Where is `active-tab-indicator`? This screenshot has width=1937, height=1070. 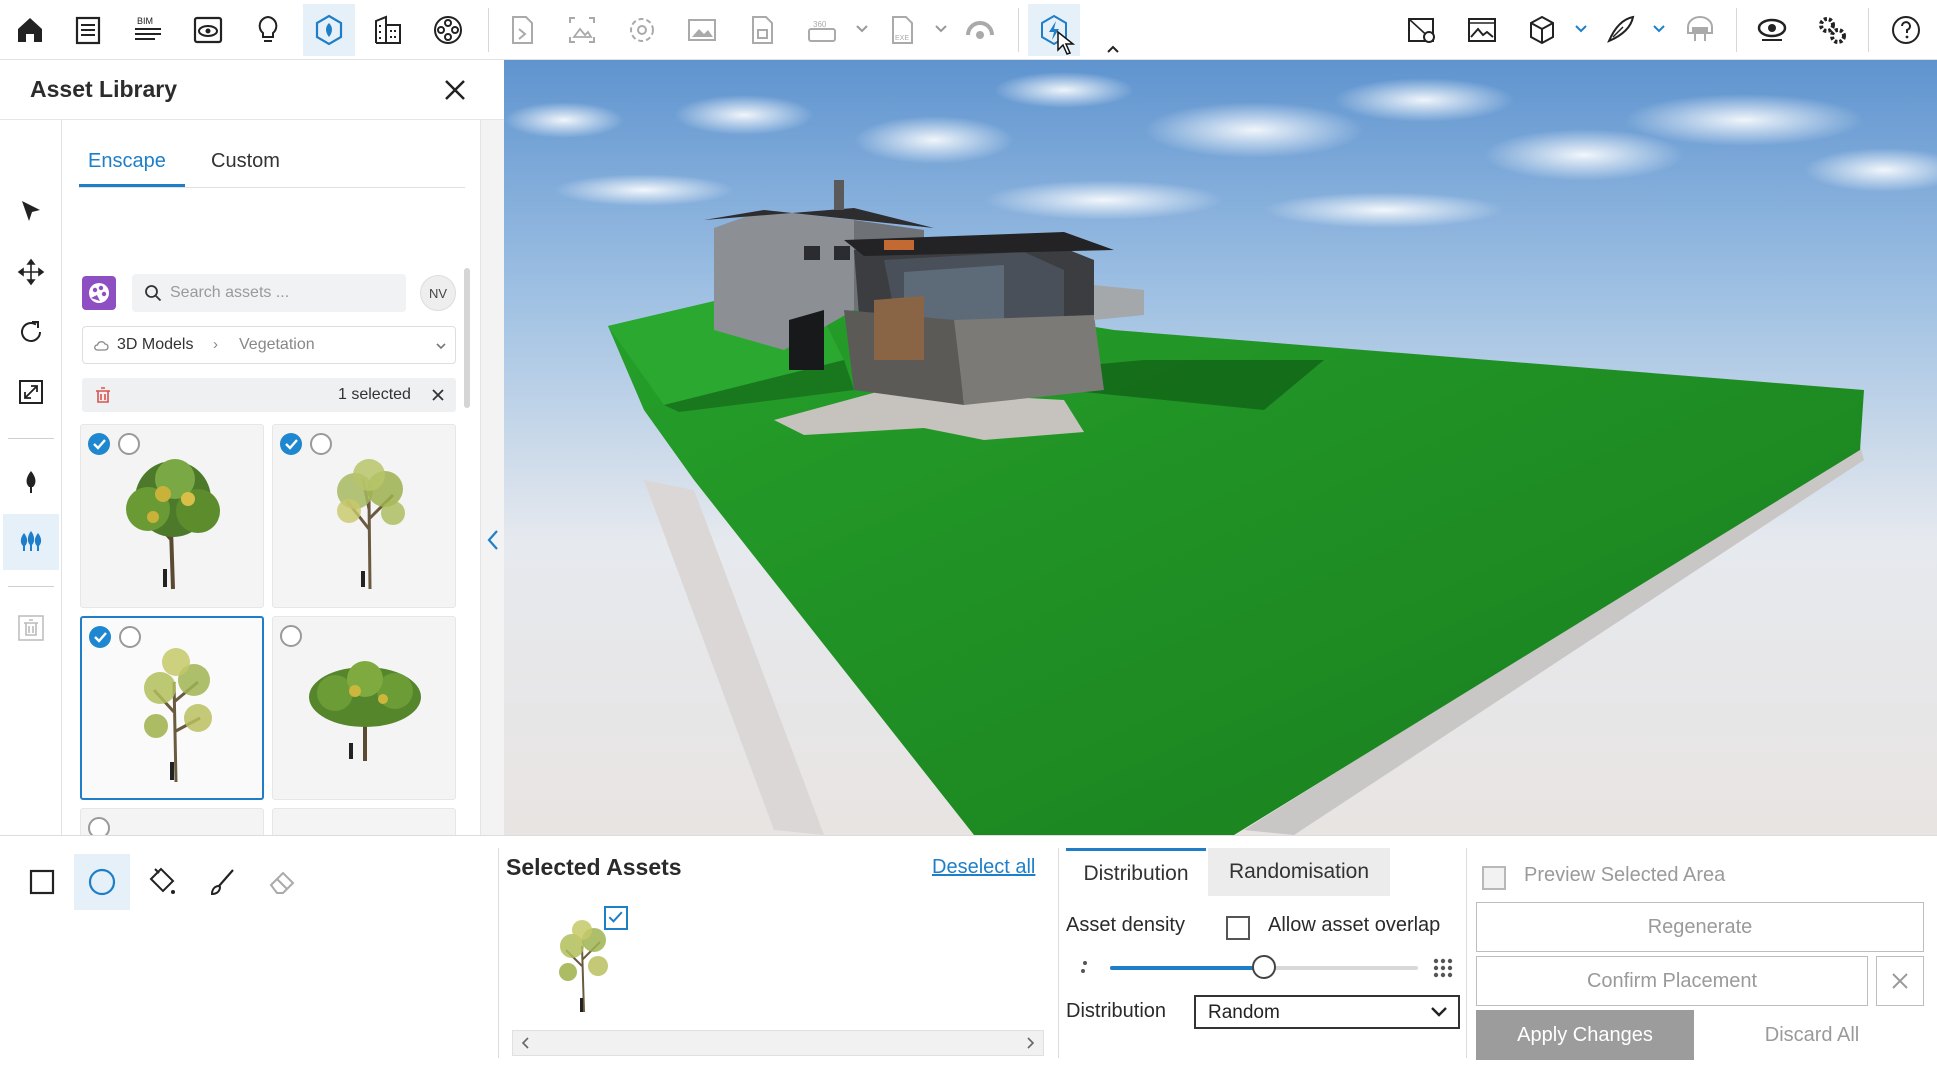 active-tab-indicator is located at coordinates (132, 185).